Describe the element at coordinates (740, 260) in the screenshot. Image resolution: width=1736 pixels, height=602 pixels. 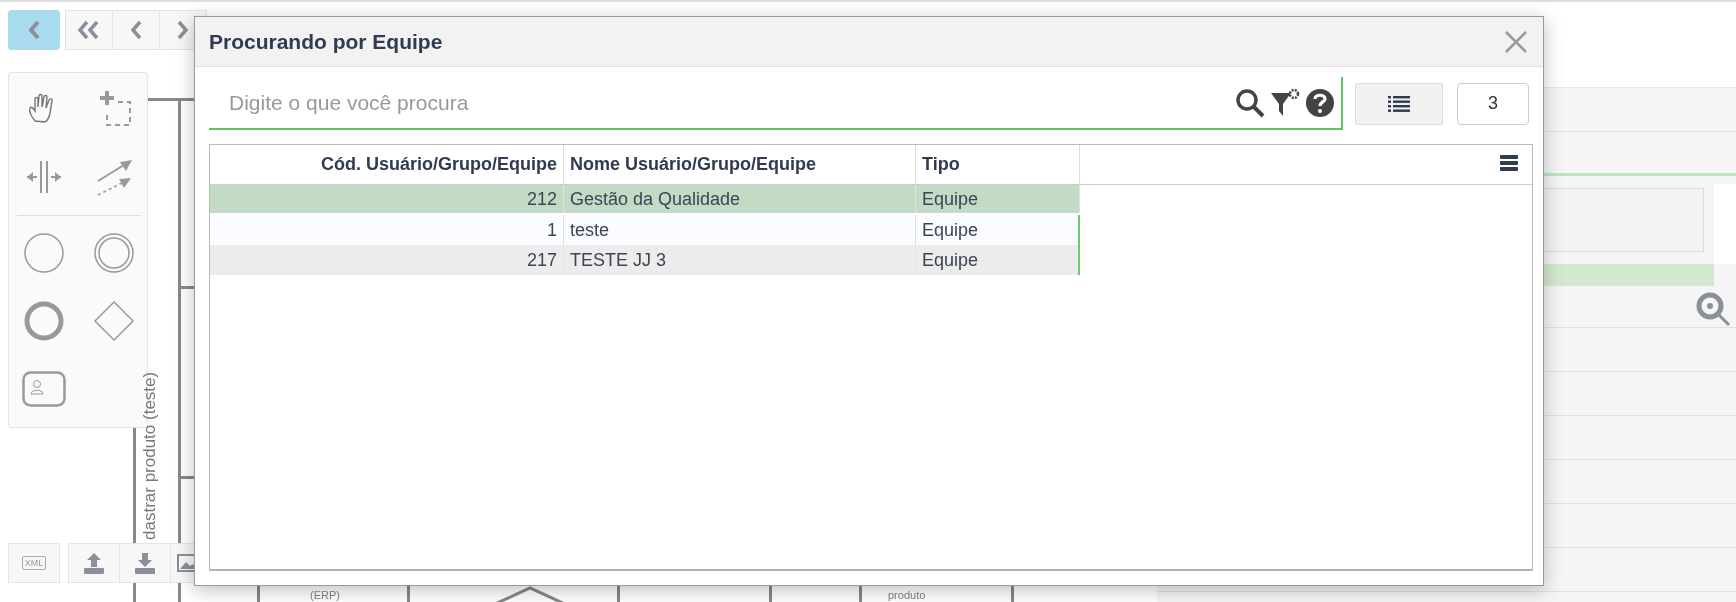
I see `table-cell: TESTE JJ 3` at that location.